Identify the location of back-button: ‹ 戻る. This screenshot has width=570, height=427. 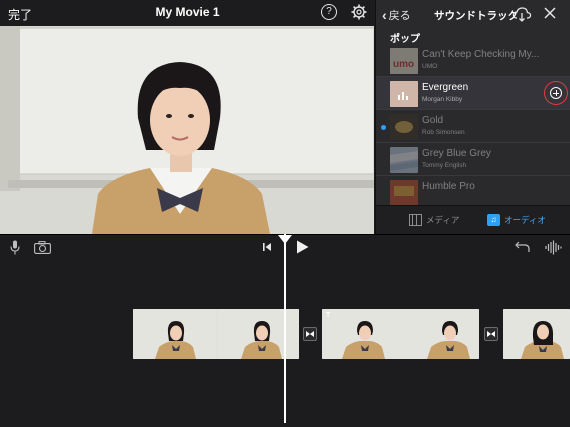
(396, 15).